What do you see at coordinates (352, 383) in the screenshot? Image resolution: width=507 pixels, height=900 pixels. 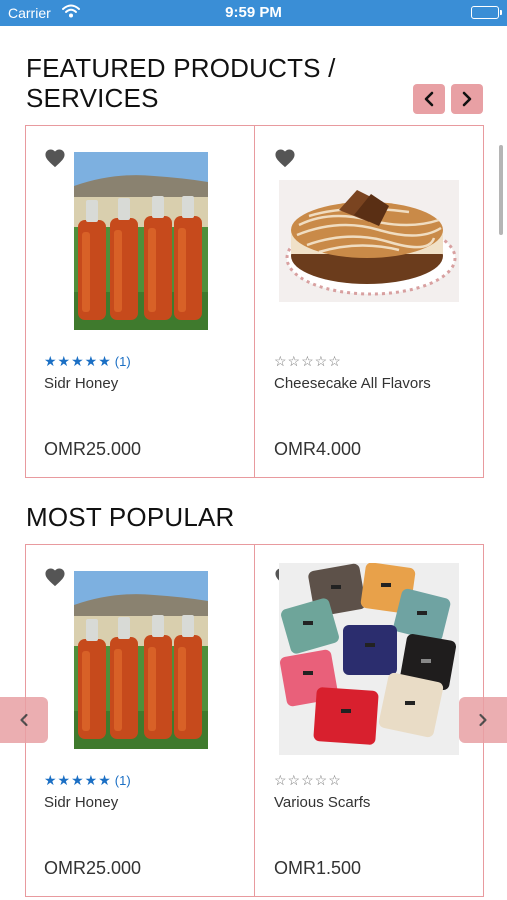 I see `product-name: Cheesecake All Flavors` at bounding box center [352, 383].